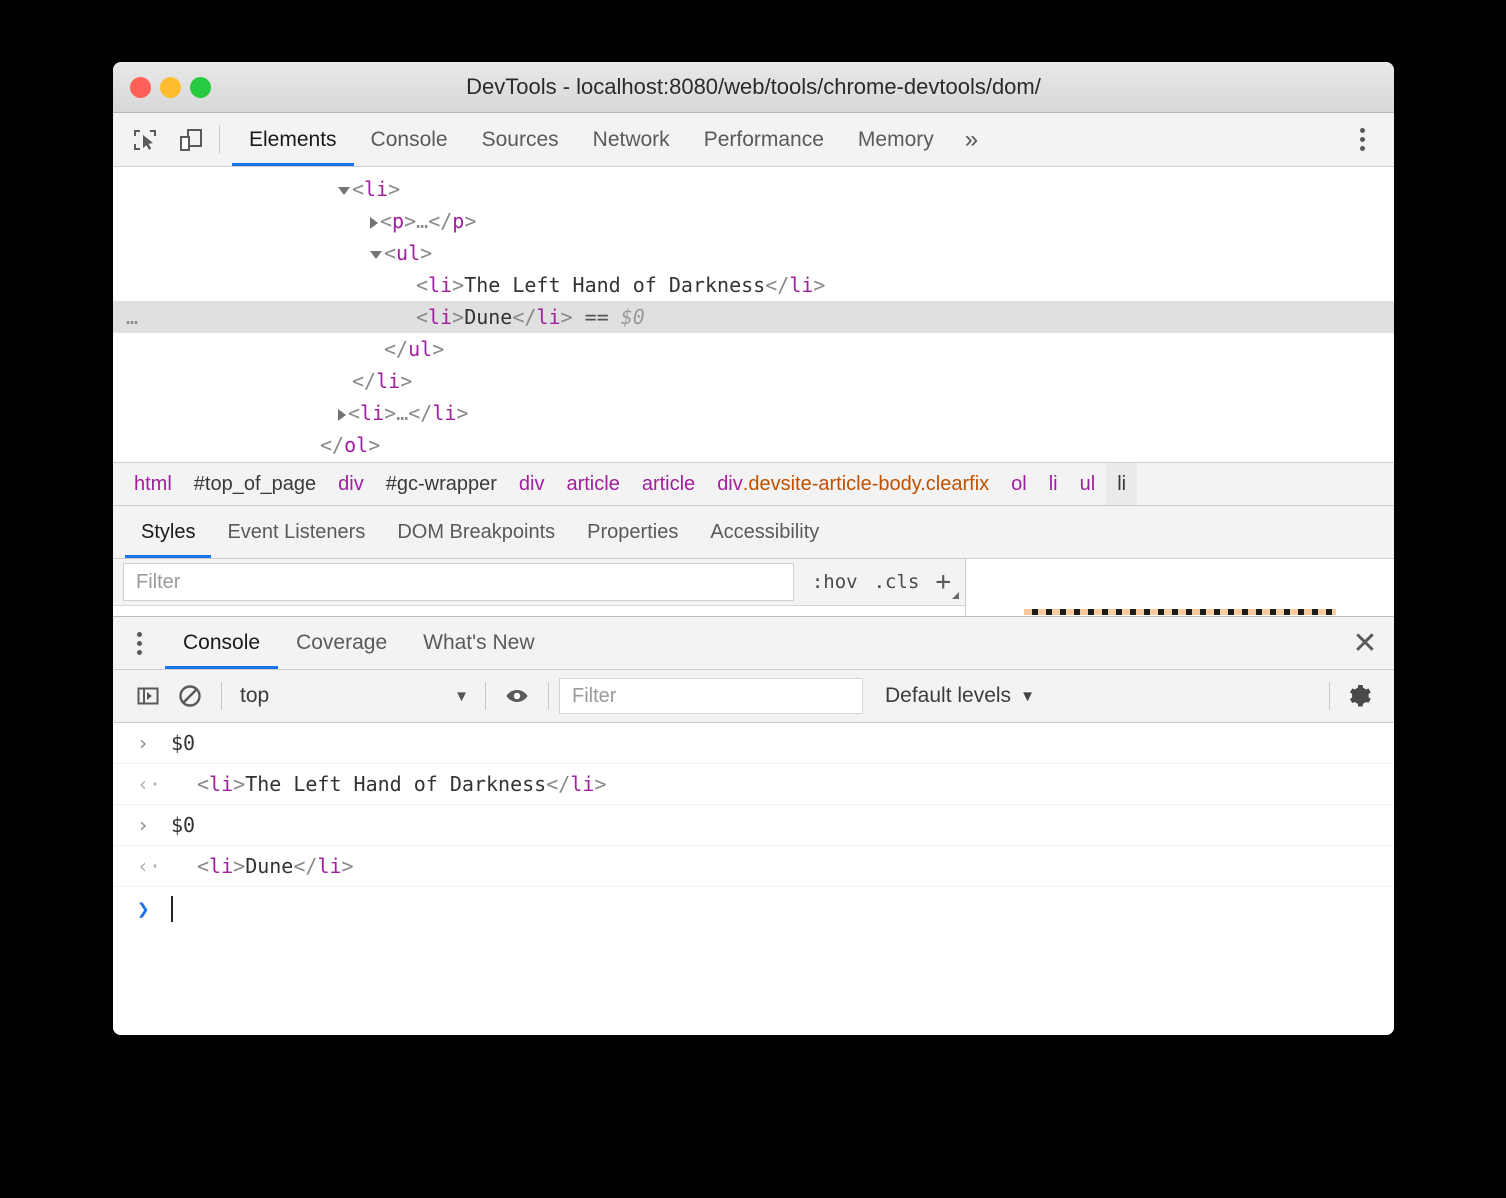 This screenshot has width=1506, height=1198. What do you see at coordinates (753, 381) in the screenshot?
I see `dom-tree-row: </li>` at bounding box center [753, 381].